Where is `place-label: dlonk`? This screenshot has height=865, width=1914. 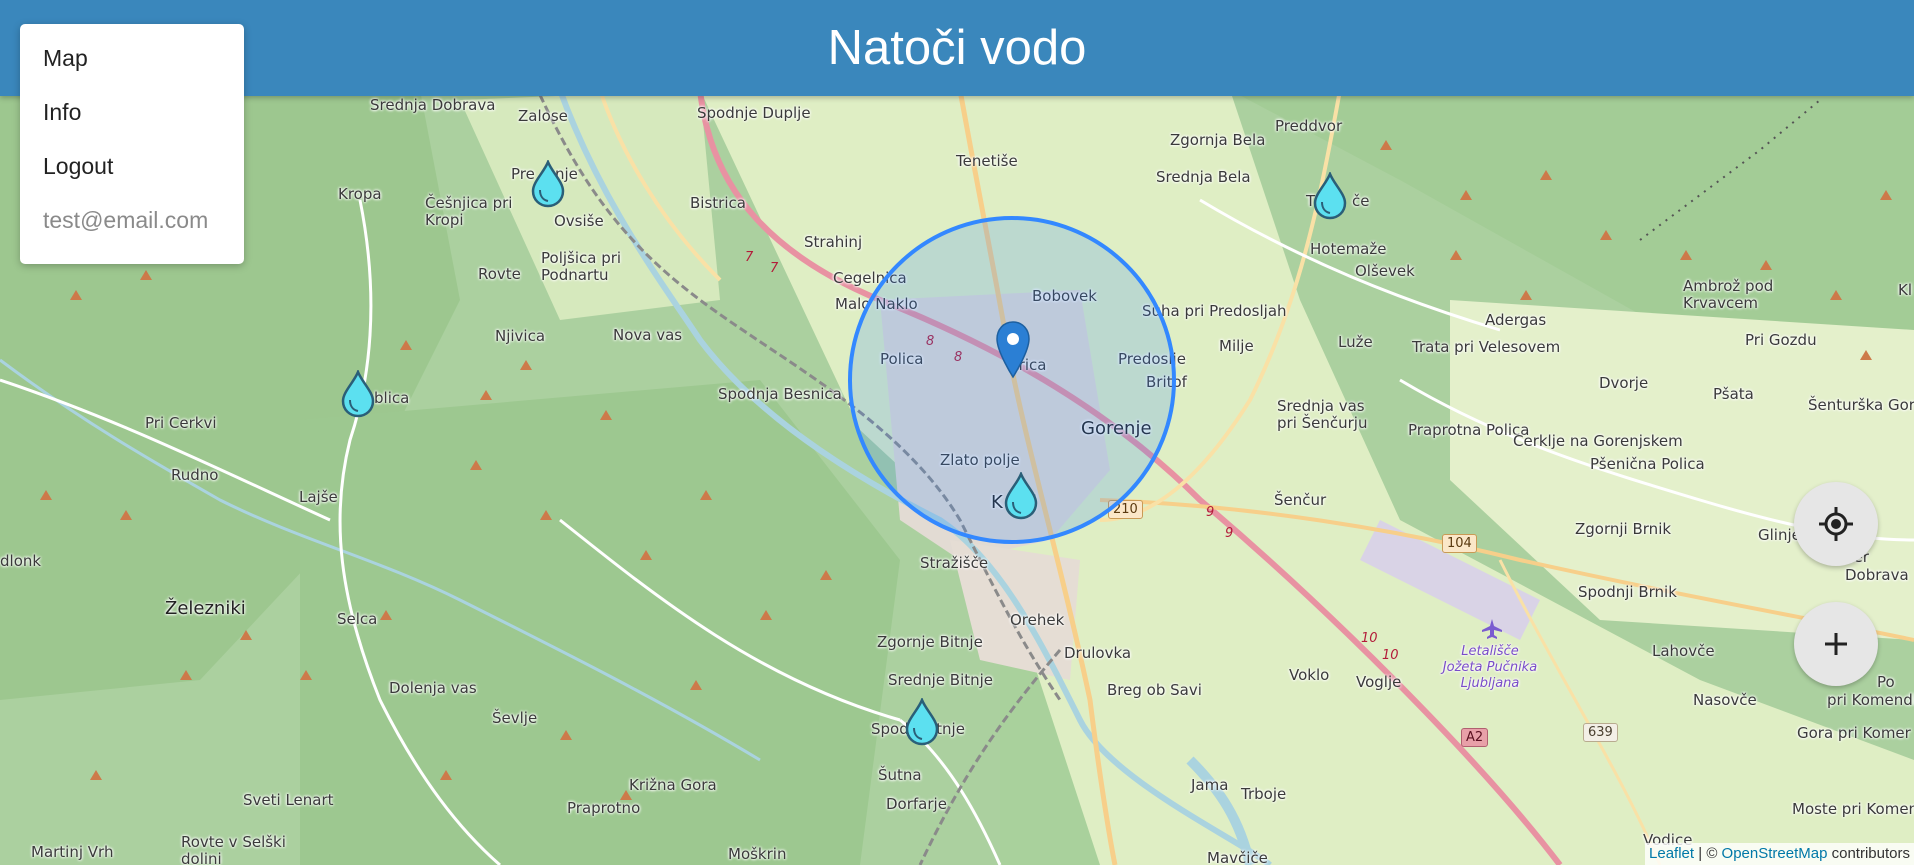
place-label: dlonk is located at coordinates (21, 561).